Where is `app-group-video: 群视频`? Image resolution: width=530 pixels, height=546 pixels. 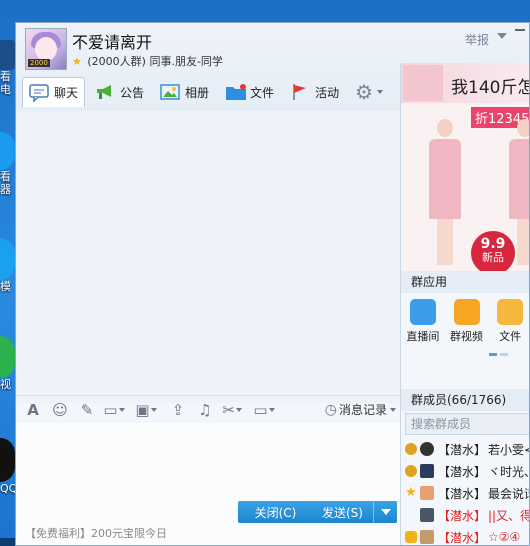 app-group-video: 群视频 is located at coordinates (467, 321).